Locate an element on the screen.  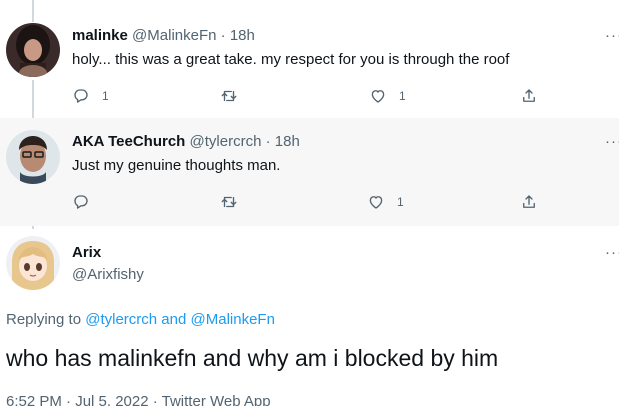
mention-link: @tylercrch is located at coordinates (121, 319).